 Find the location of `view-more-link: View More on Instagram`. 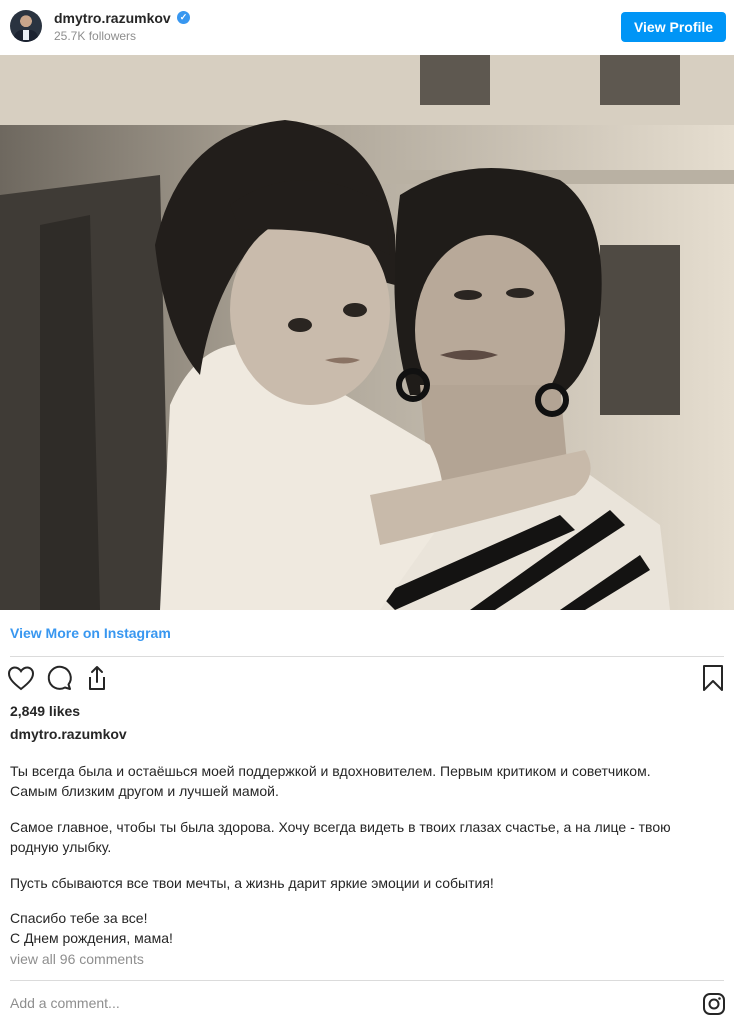

view-more-link: View More on Instagram is located at coordinates (90, 633).